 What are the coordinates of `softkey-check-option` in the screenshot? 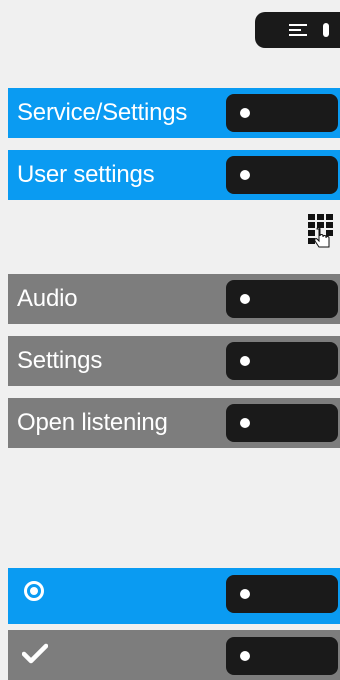 It's located at (282, 656).